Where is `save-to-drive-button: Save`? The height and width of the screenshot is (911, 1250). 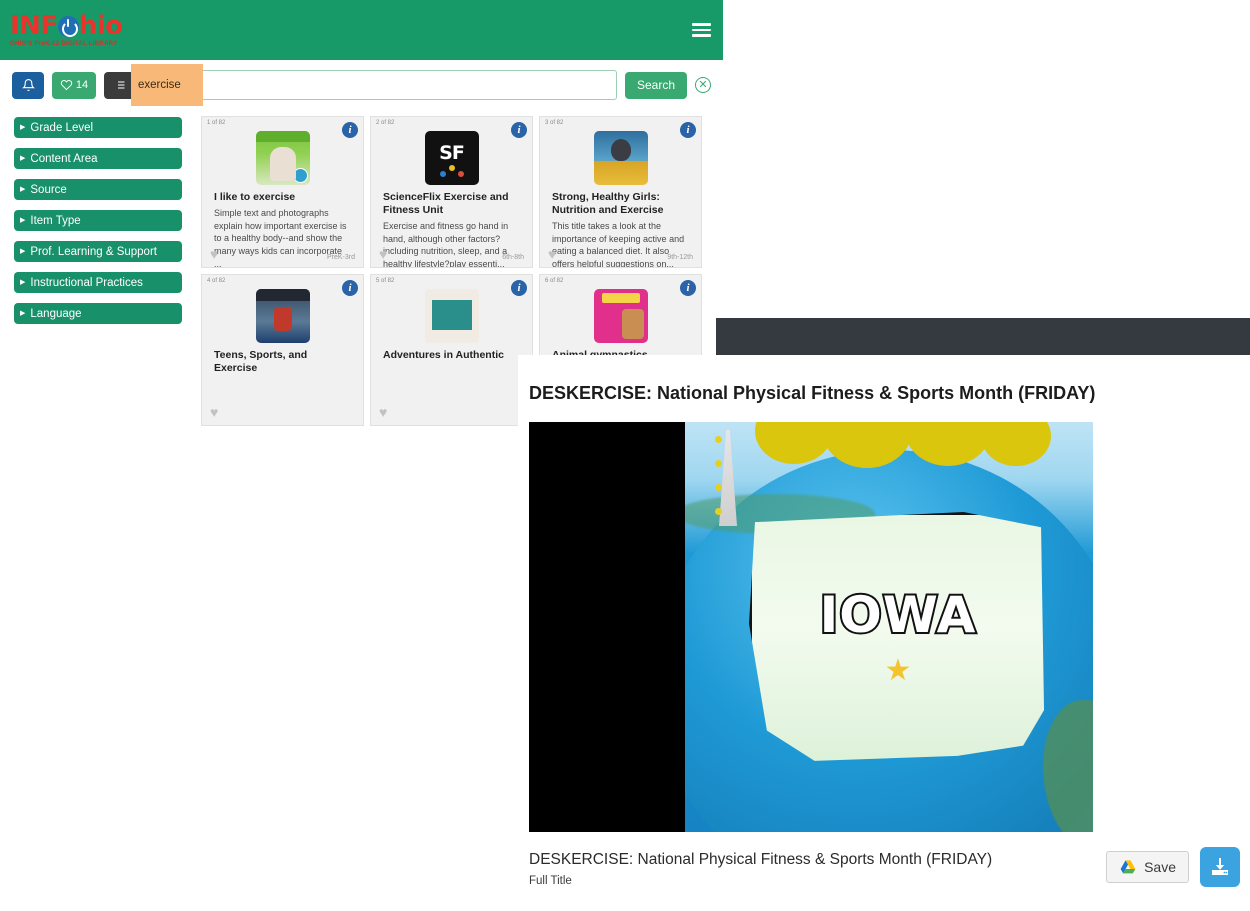 save-to-drive-button: Save is located at coordinates (1147, 867).